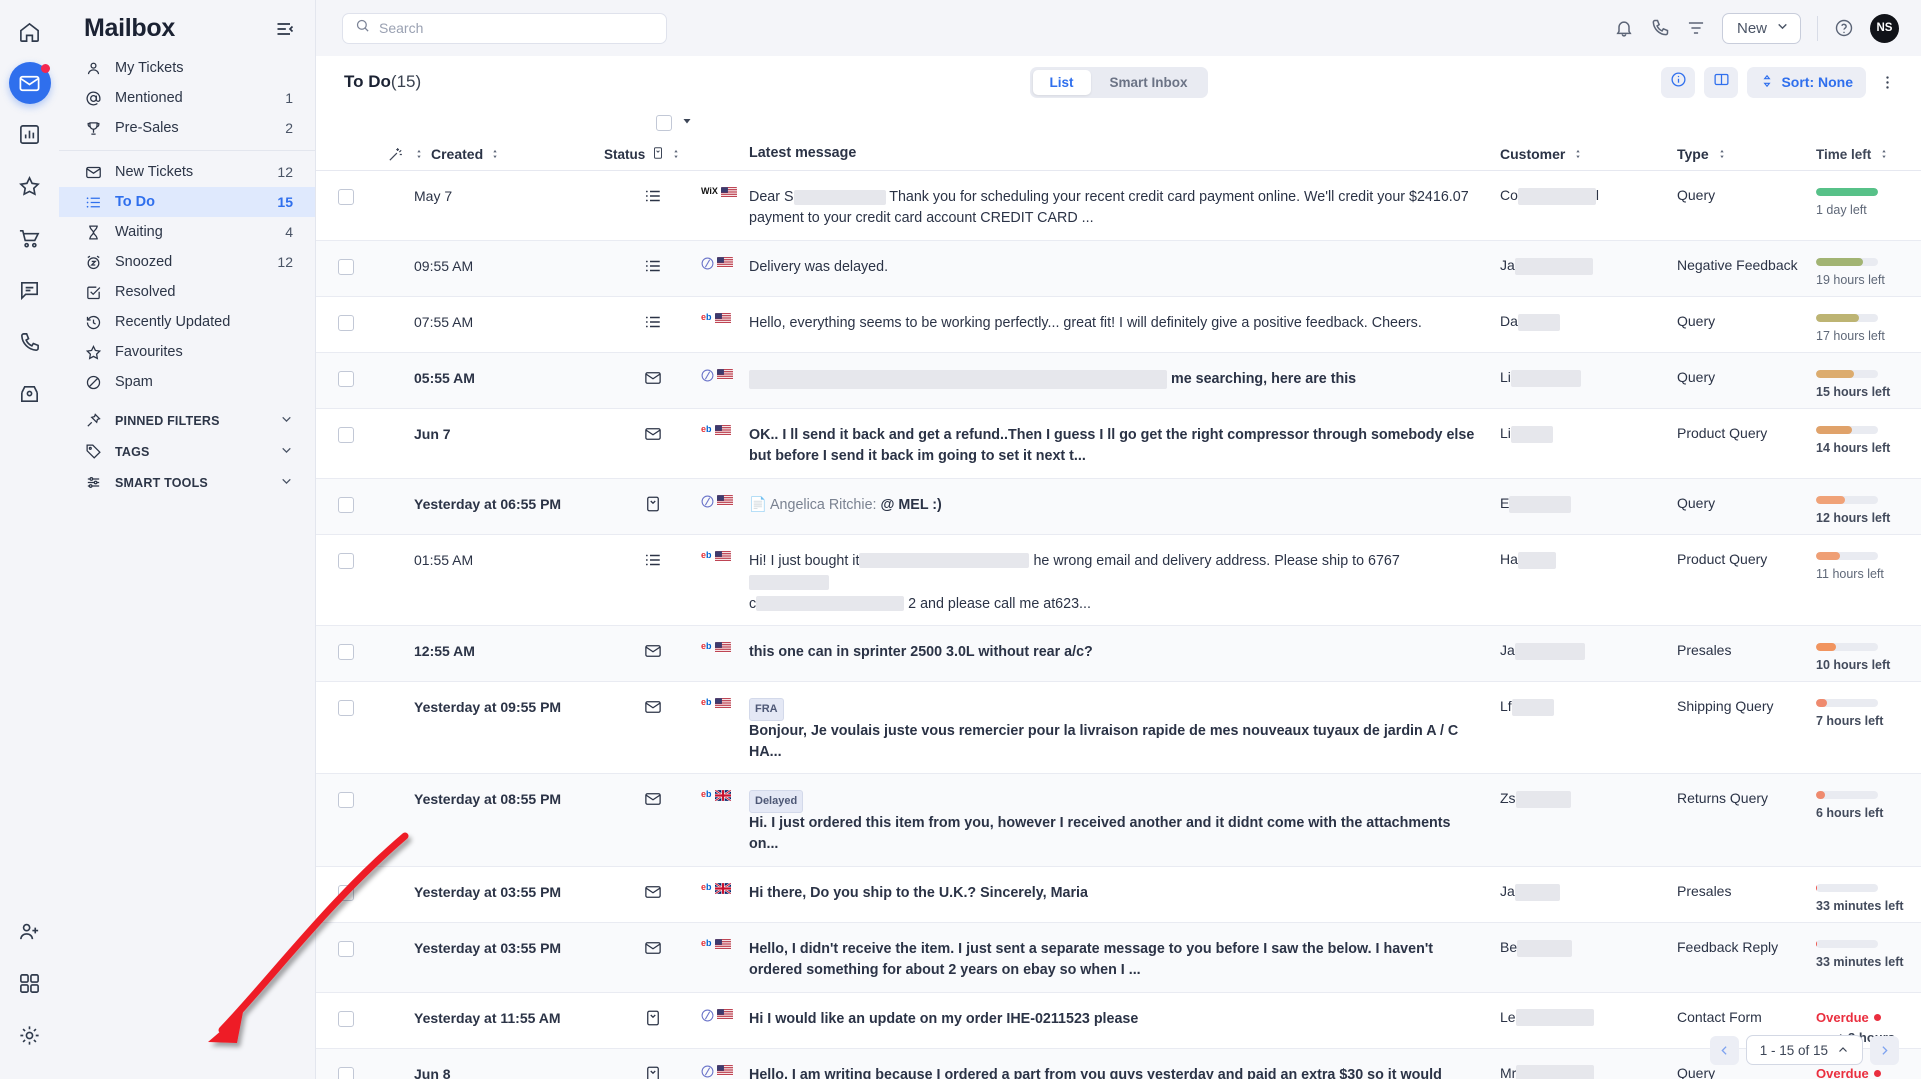  I want to click on sidebar-item-favourites: Favourites, so click(187, 352).